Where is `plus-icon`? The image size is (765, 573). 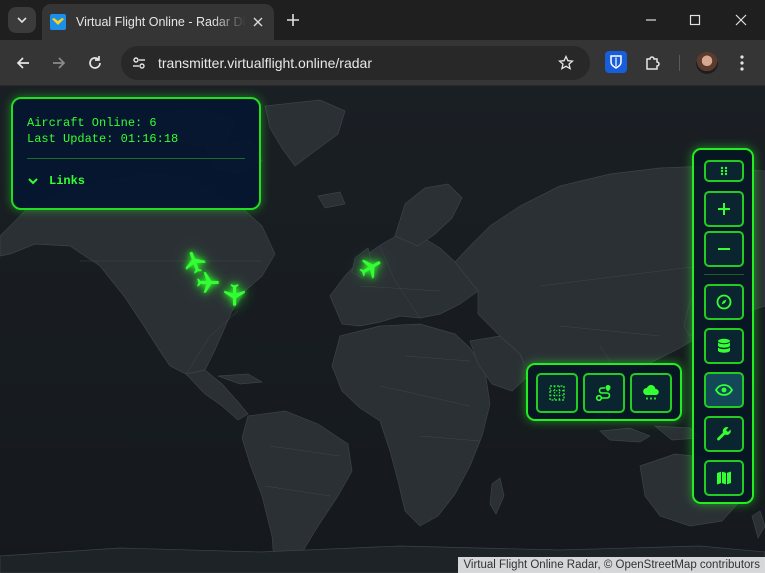
plus-icon is located at coordinates (293, 20).